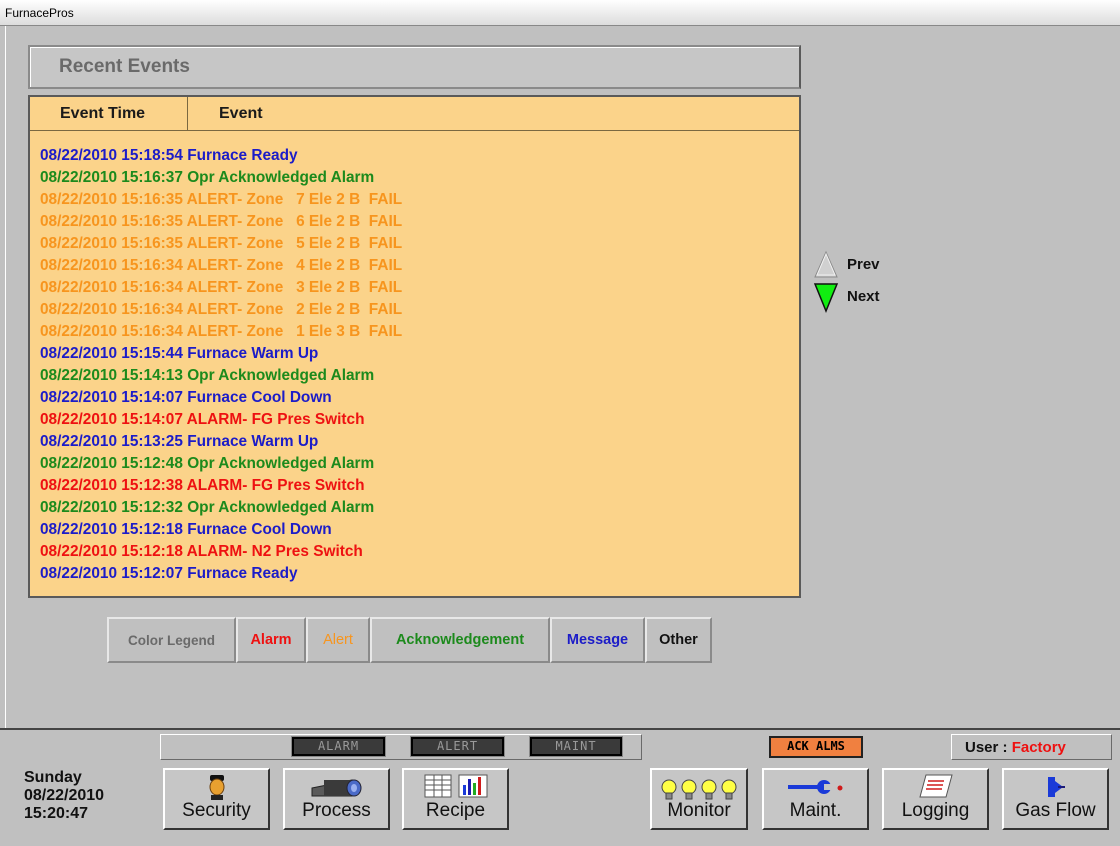  I want to click on maint-button: Maint., so click(815, 799).